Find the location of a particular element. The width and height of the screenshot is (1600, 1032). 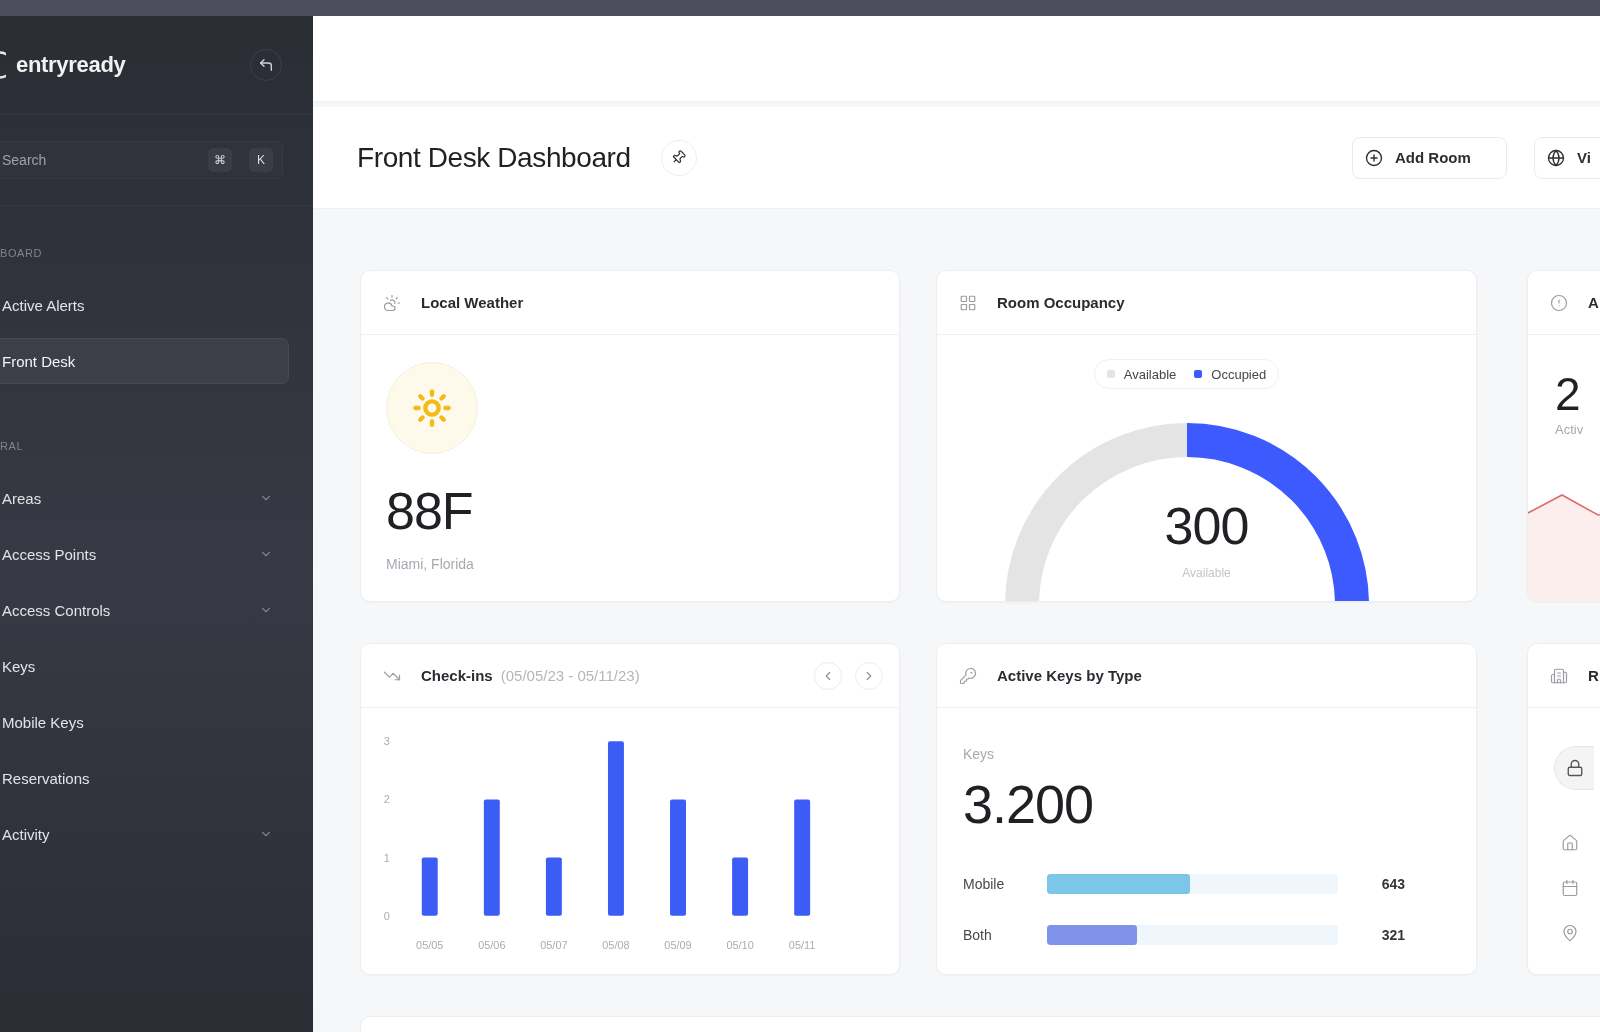

key-icon is located at coordinates (968, 675).